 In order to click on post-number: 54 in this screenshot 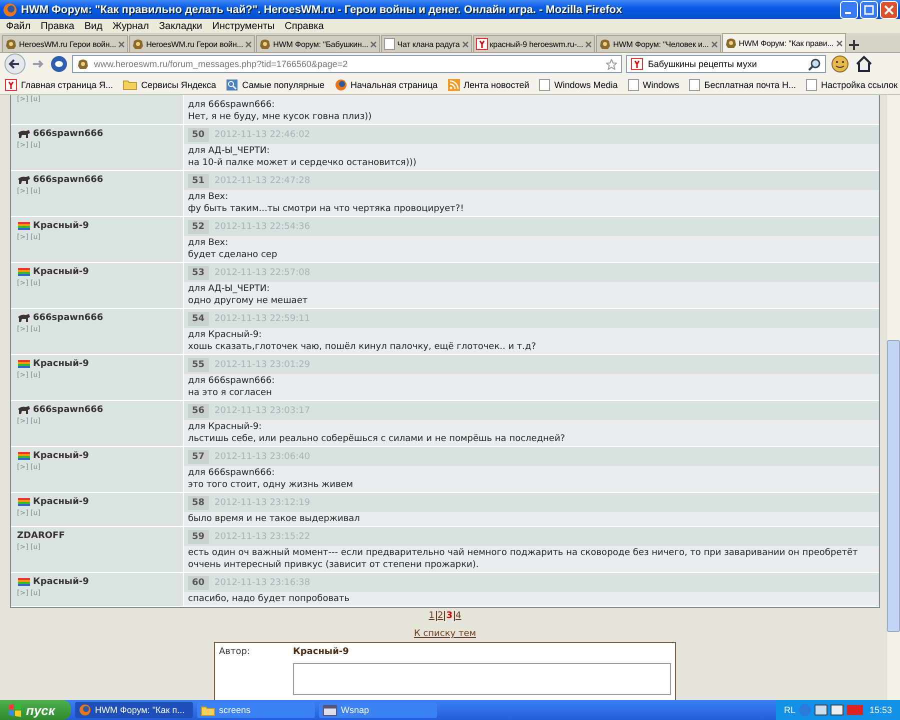, I will do `click(198, 319)`.